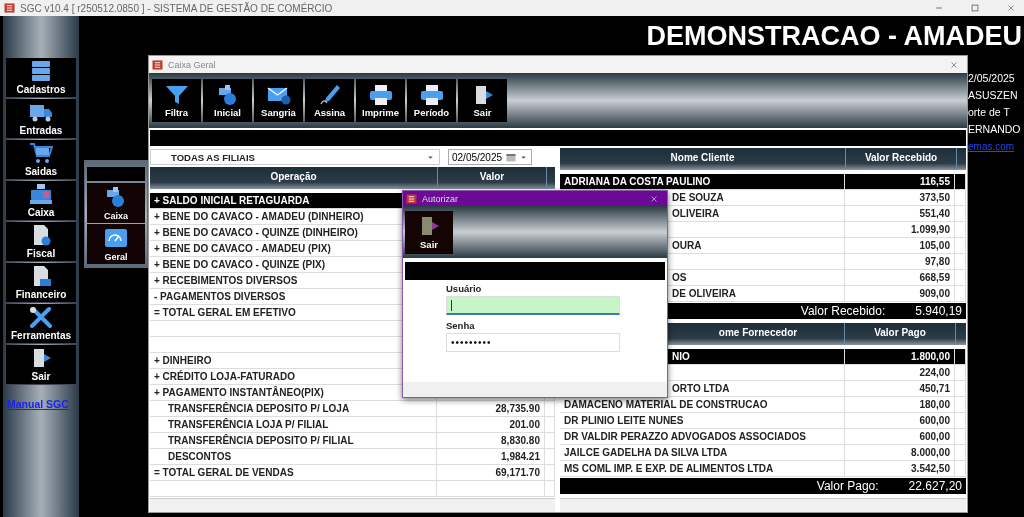  Describe the element at coordinates (352, 425) in the screenshot. I see `table-row: TRANSFERÊNCIA LOJA P/ FILIAL 201.00` at that location.